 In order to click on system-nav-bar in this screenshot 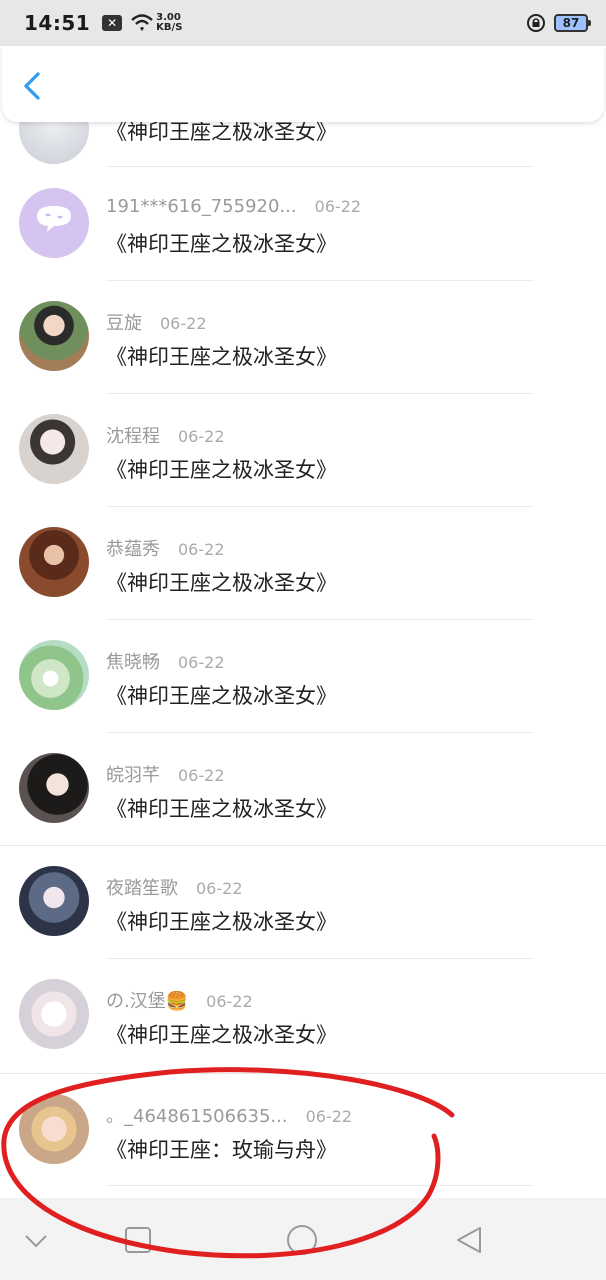, I will do `click(303, 1239)`.